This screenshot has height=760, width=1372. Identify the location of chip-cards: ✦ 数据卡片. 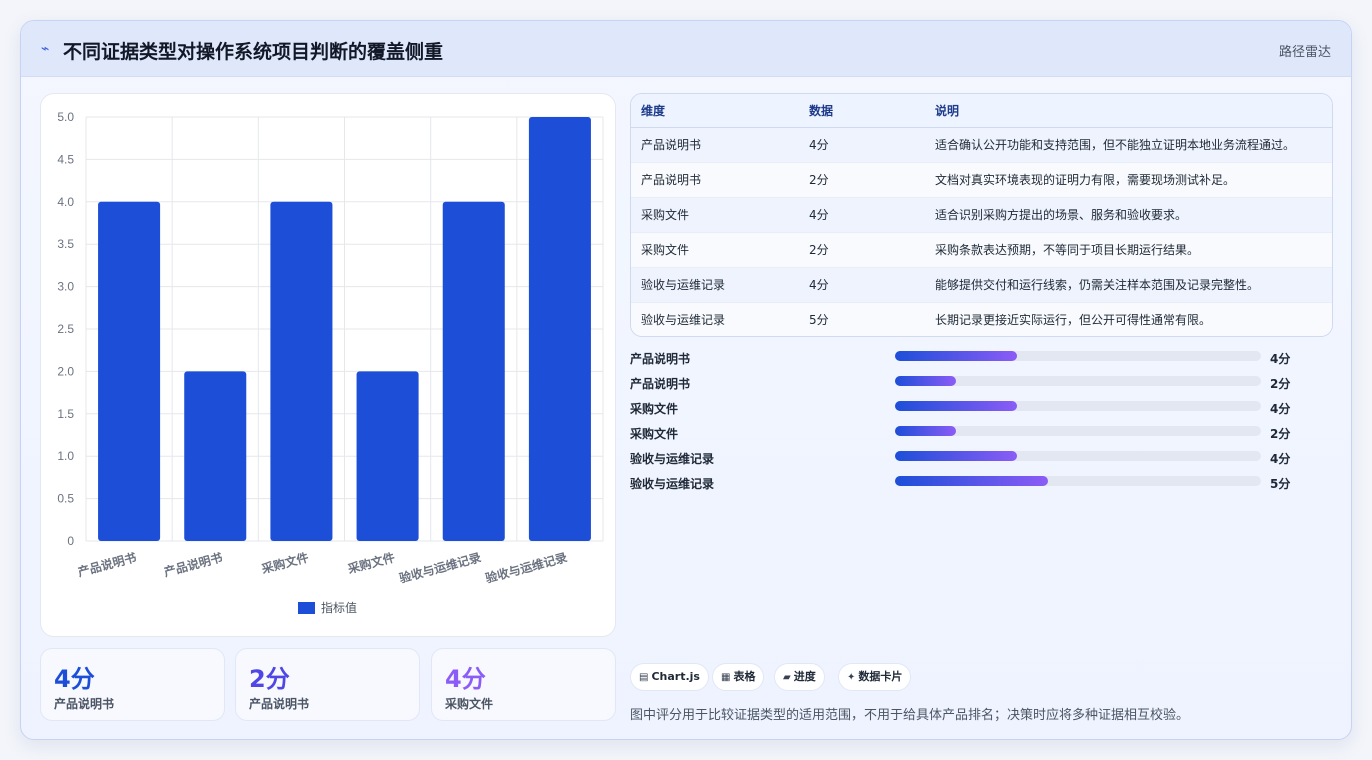
(875, 677).